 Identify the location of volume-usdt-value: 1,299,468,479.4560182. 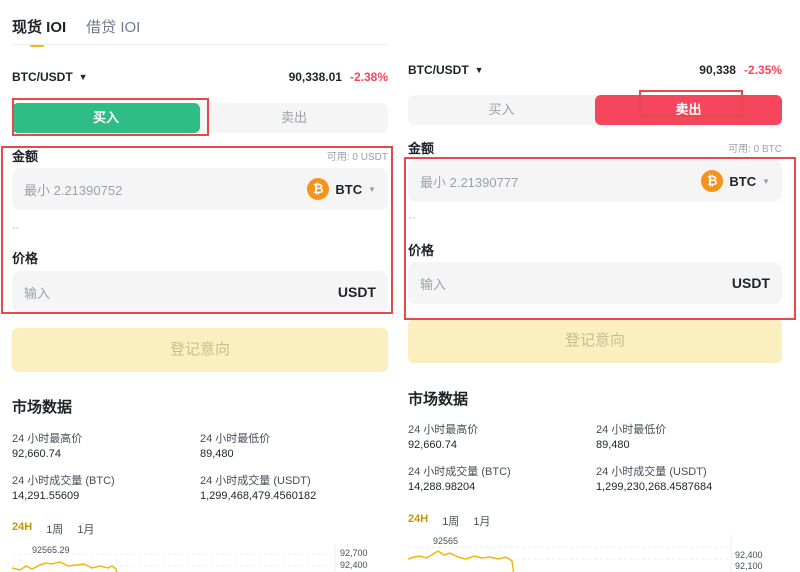
(258, 496).